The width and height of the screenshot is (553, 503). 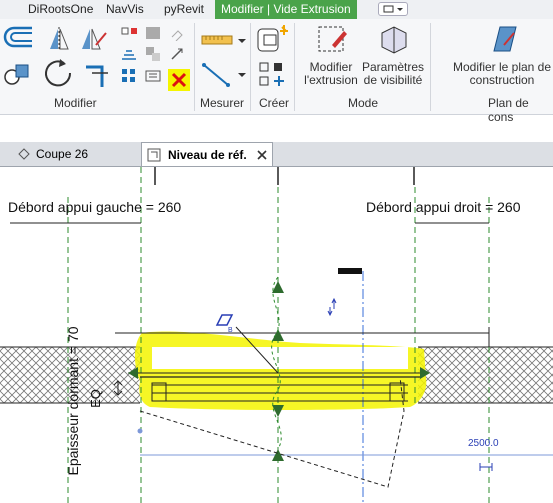 What do you see at coordinates (154, 155) in the screenshot?
I see `floor-plan-icon` at bounding box center [154, 155].